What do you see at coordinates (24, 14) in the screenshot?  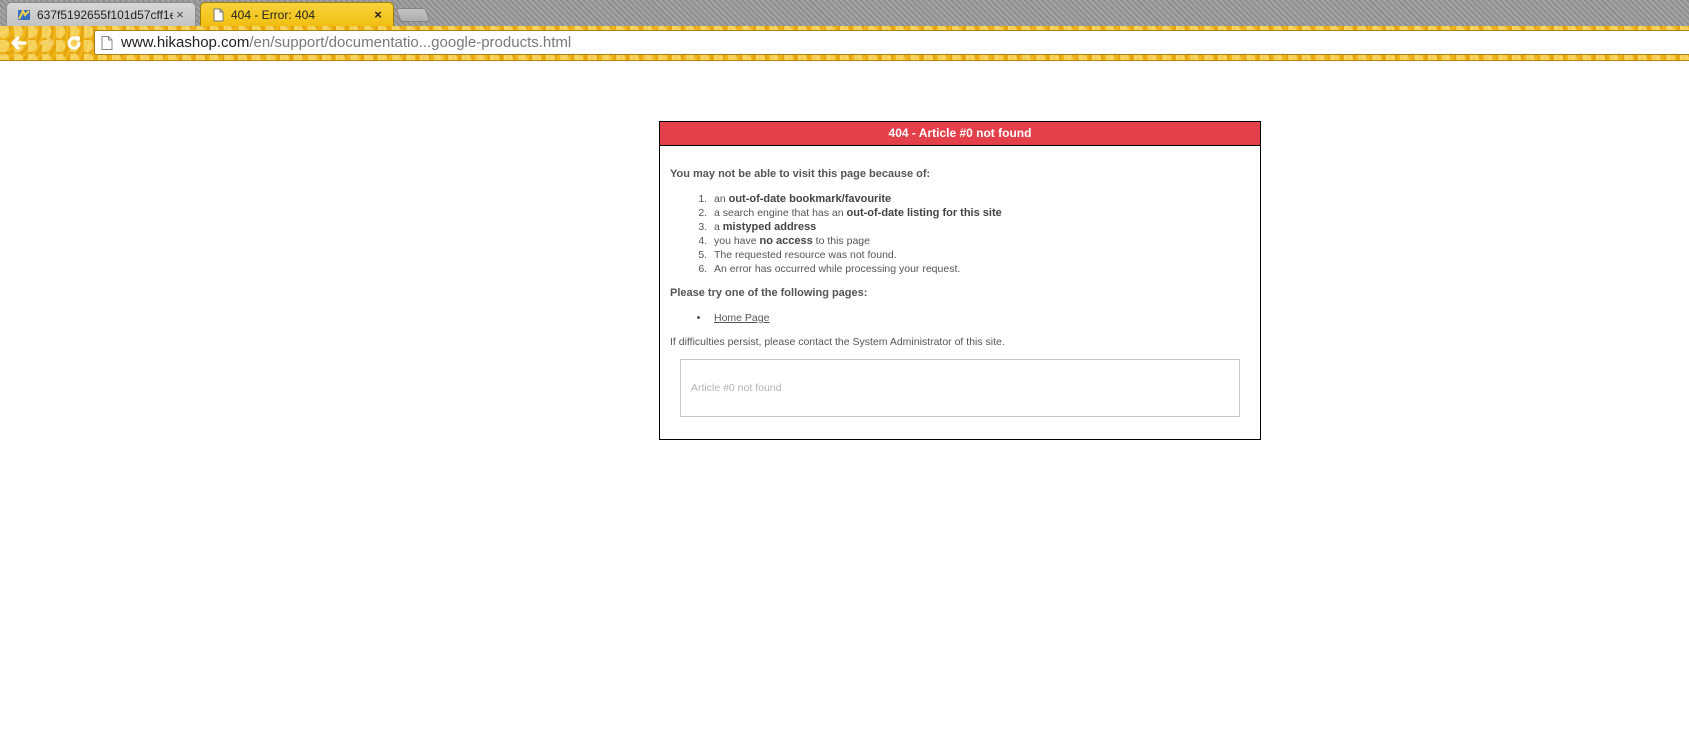 I see `site-favicon-icon` at bounding box center [24, 14].